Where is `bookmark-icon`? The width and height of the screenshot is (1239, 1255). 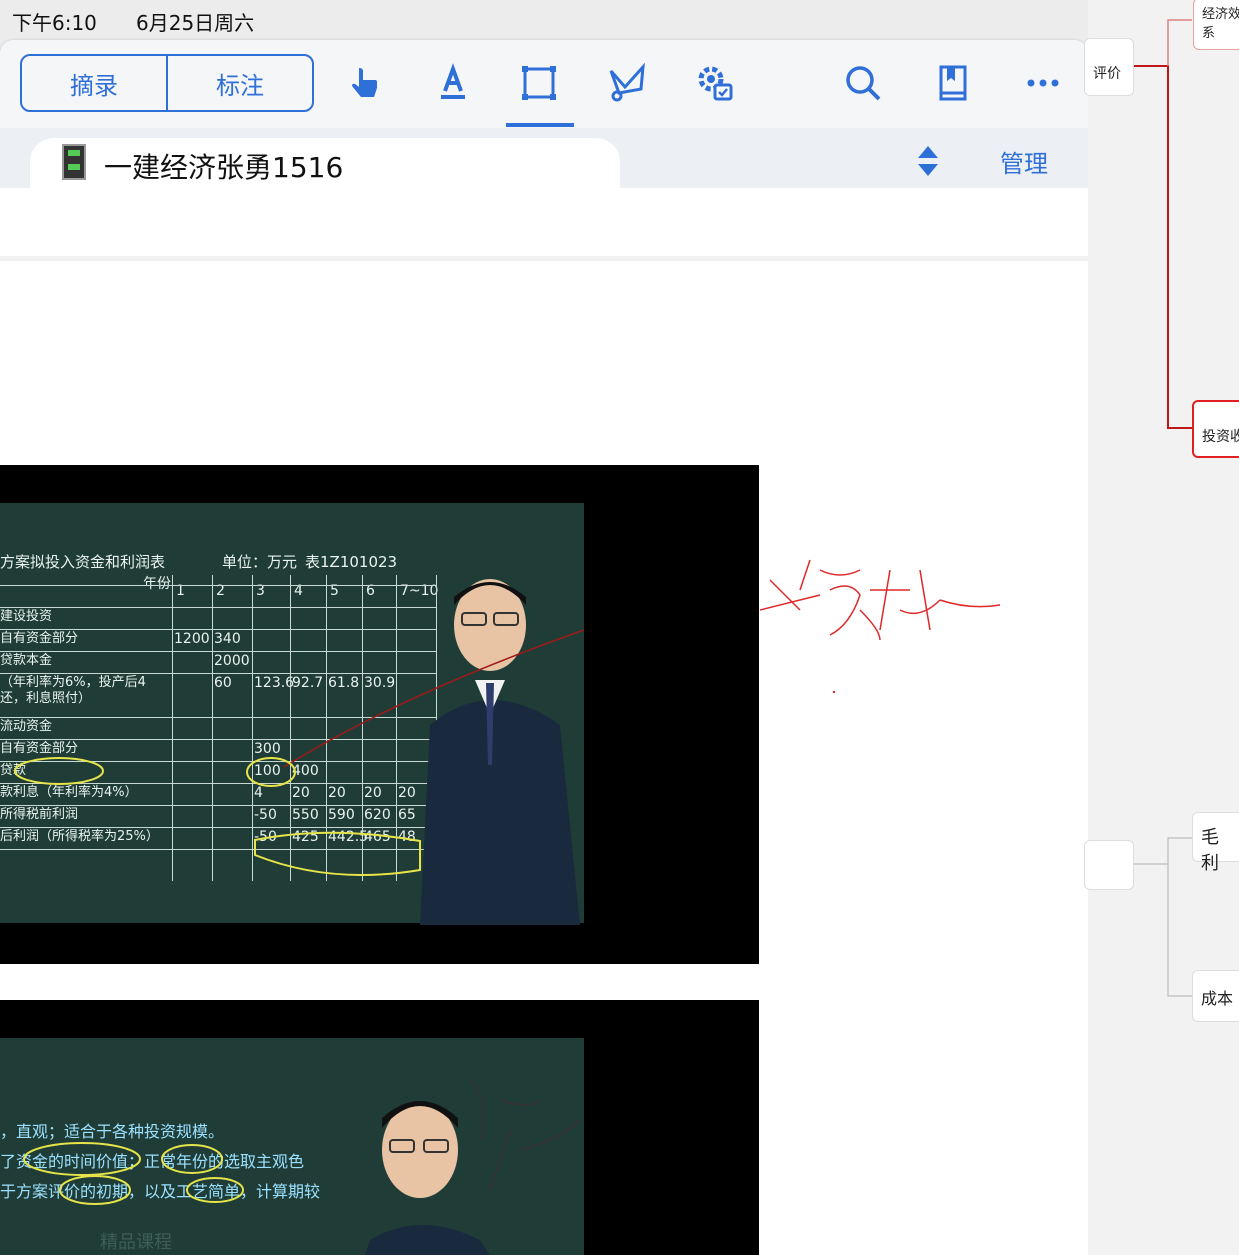
bookmark-icon is located at coordinates (953, 83).